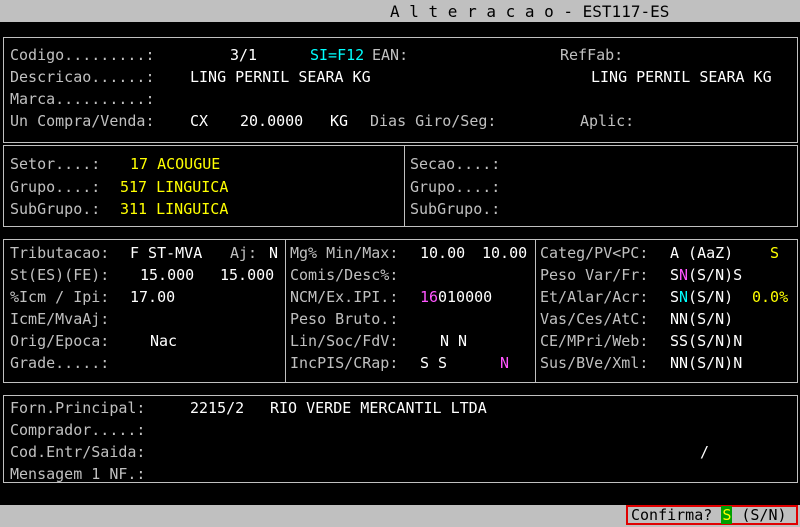  Describe the element at coordinates (674, 297) in the screenshot. I see `etalar-a-field: S` at that location.